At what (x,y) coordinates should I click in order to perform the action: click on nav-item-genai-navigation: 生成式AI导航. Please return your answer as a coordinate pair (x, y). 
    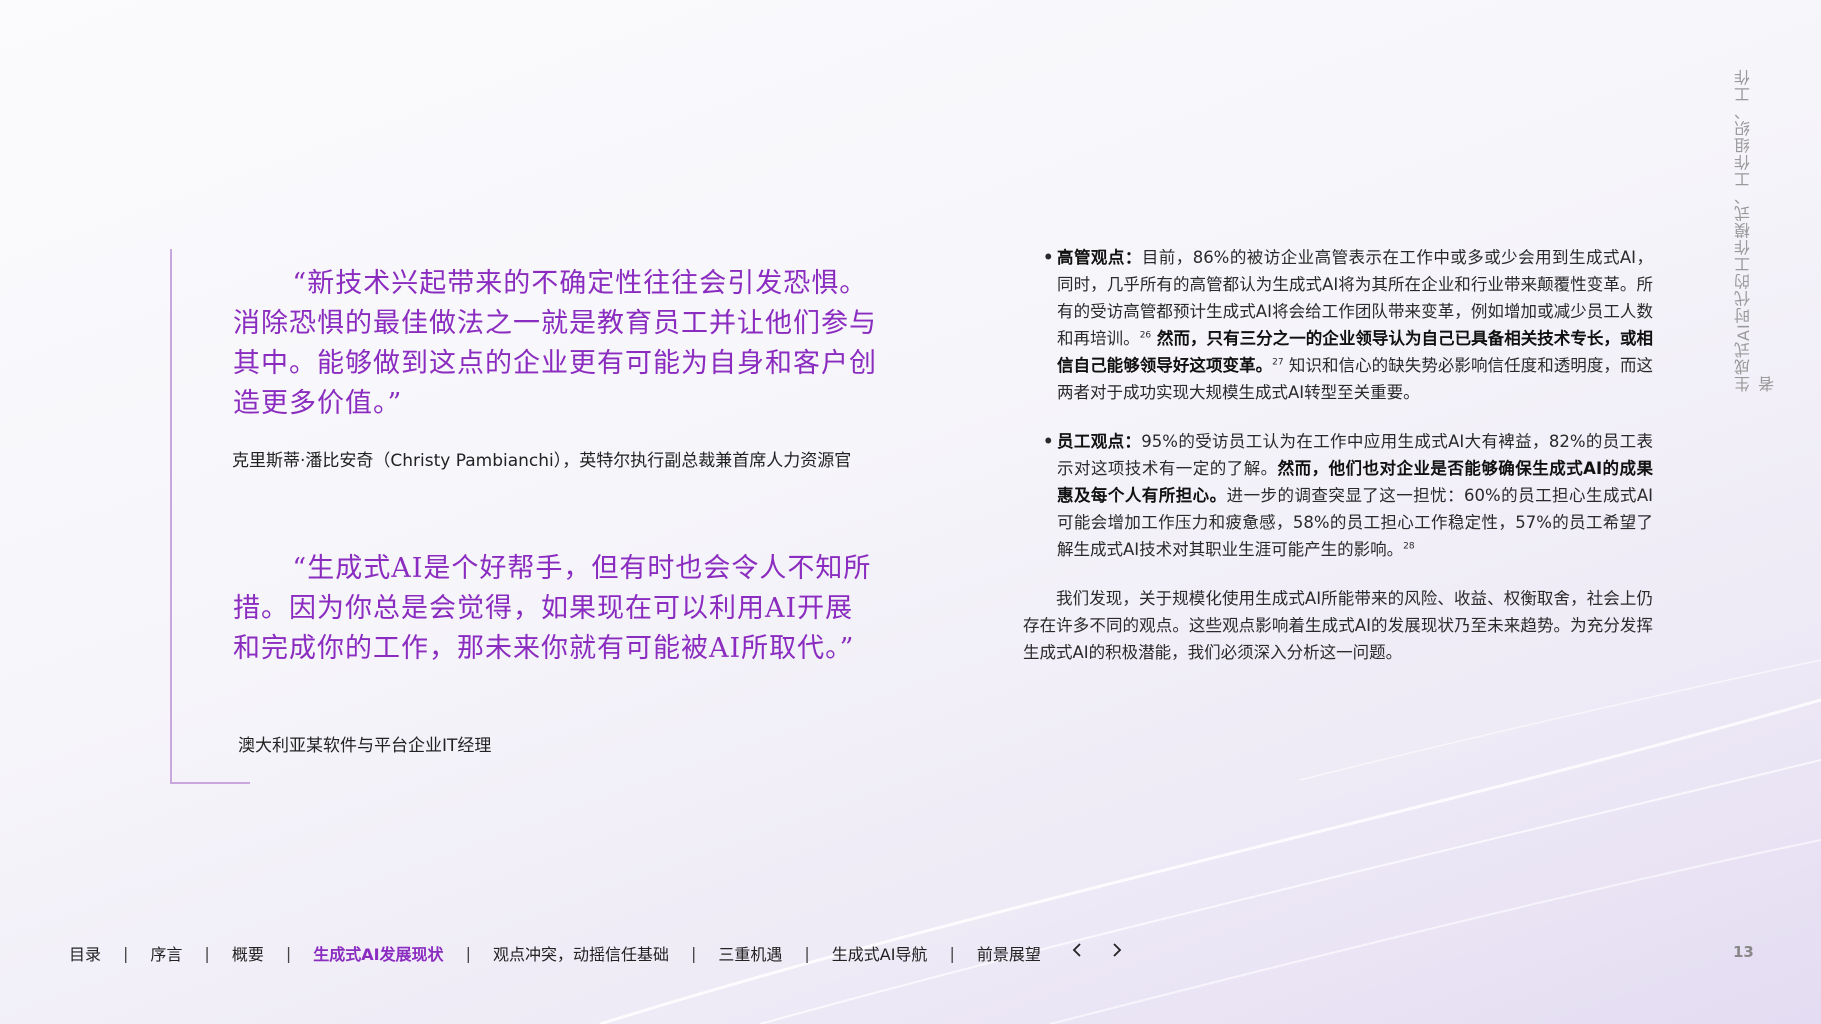
    Looking at the image, I should click on (880, 953).